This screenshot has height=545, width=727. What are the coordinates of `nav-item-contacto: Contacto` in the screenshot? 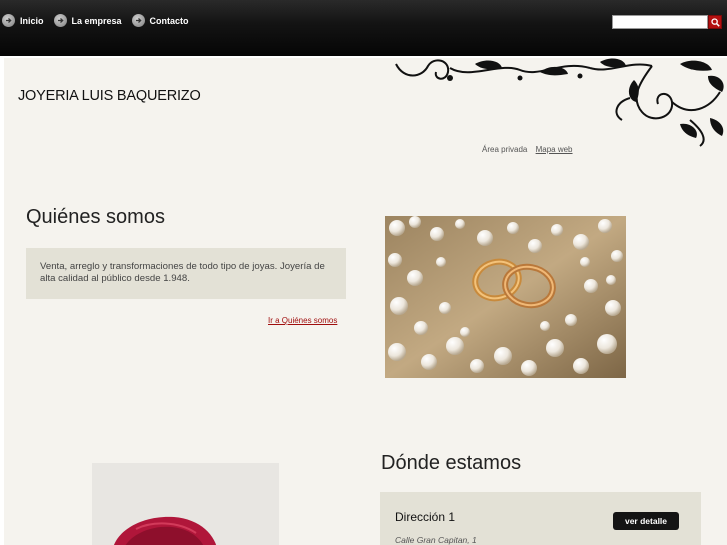 It's located at (160, 20).